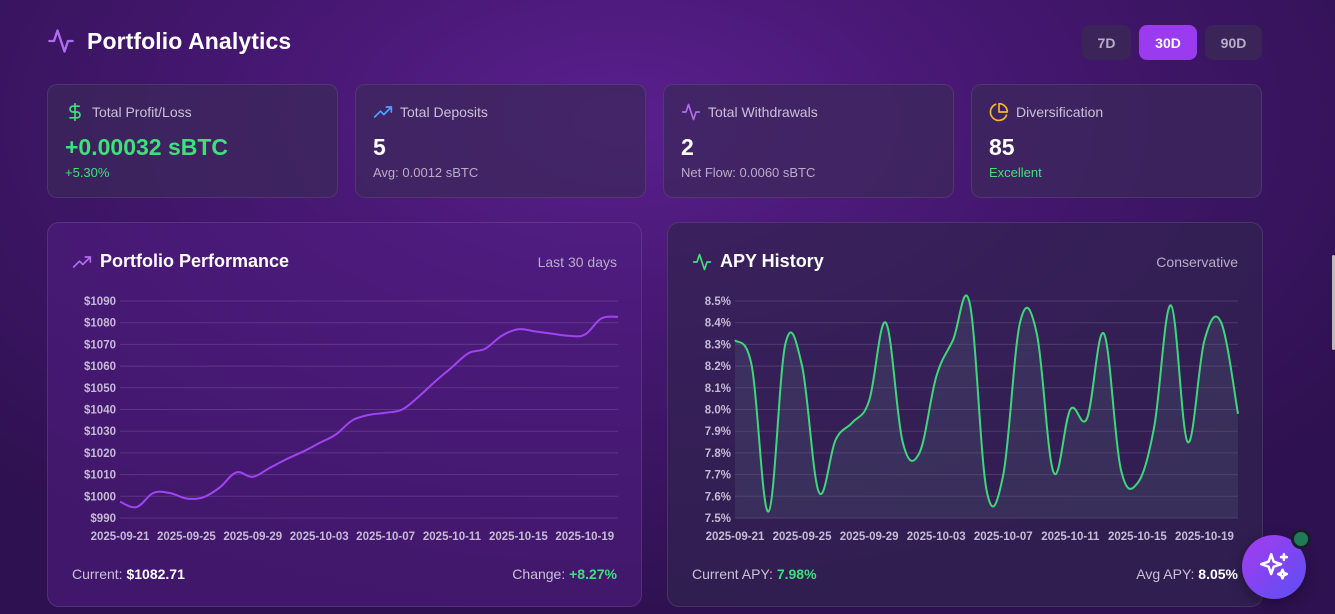 Image resolution: width=1335 pixels, height=614 pixels. Describe the element at coordinates (1060, 112) in the screenshot. I see `stat-label: Diversification` at that location.